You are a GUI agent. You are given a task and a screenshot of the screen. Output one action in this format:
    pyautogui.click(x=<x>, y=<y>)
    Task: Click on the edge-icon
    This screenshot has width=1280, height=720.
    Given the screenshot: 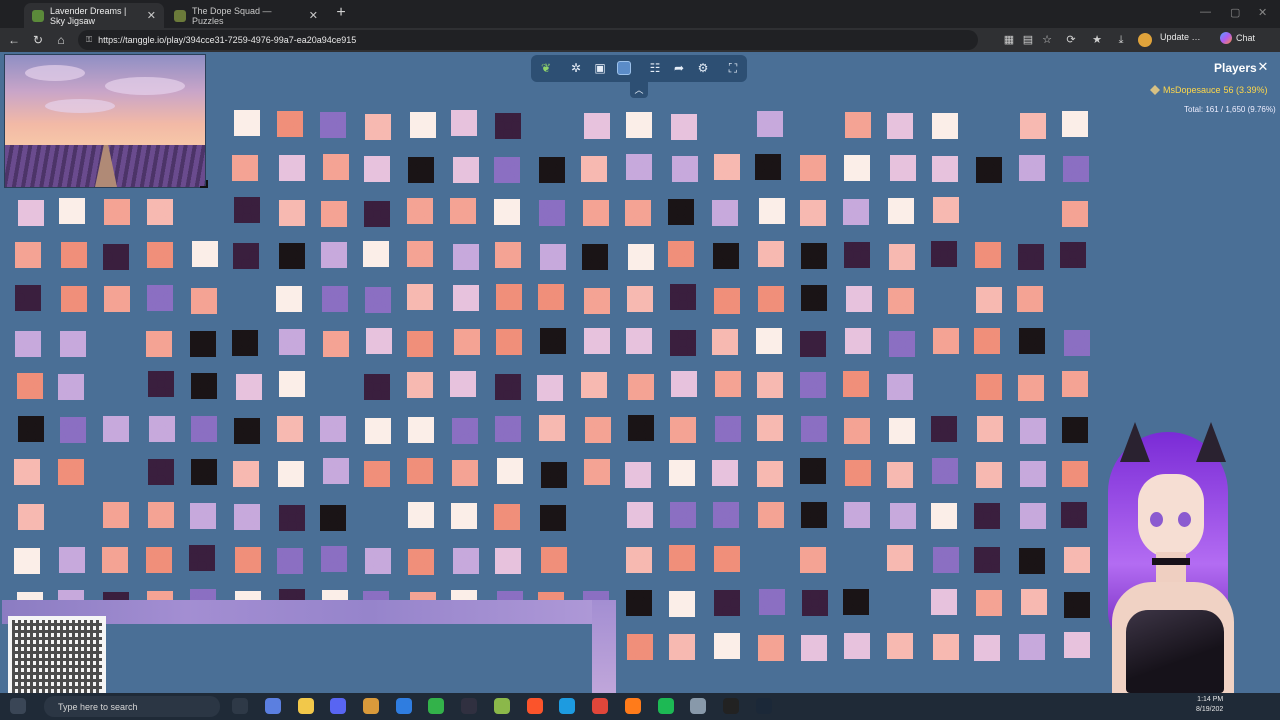 What is the action you would take?
    pyautogui.click(x=567, y=706)
    